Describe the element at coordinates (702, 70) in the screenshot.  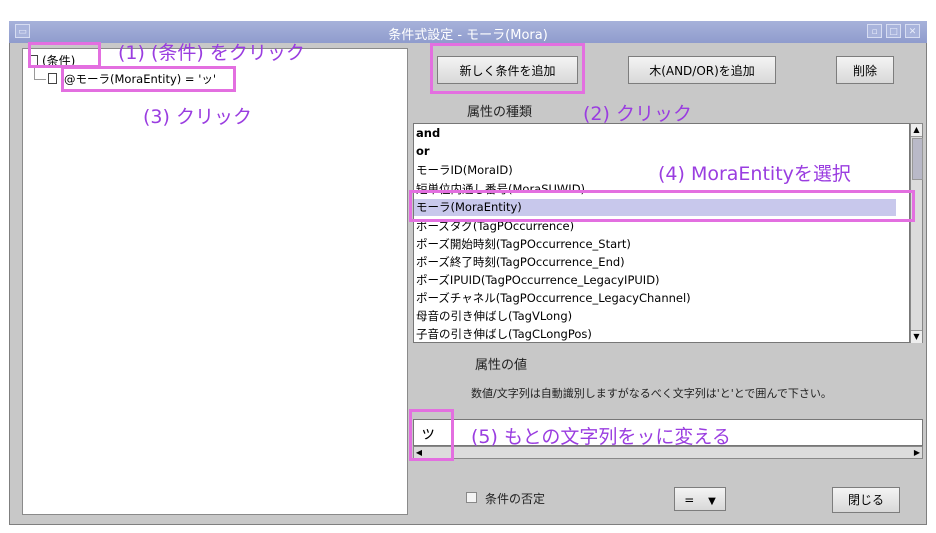
I see `add-tree-button: 木(AND/OR)を追加` at that location.